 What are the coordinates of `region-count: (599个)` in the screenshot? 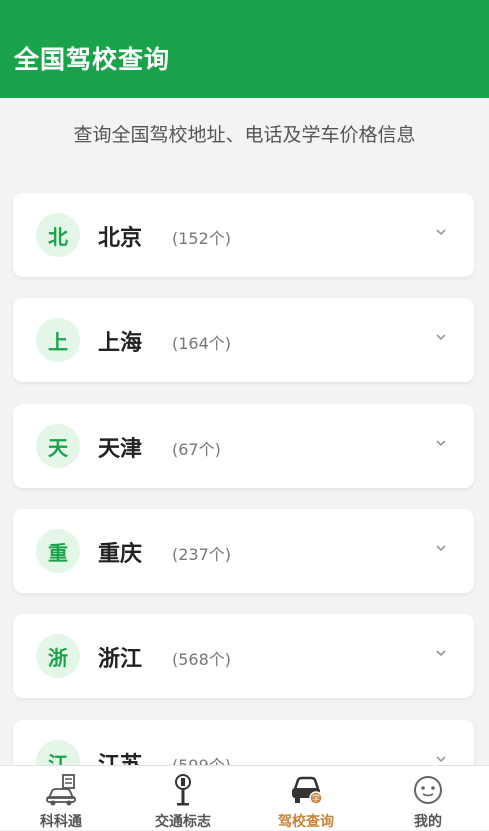 It's located at (201, 758).